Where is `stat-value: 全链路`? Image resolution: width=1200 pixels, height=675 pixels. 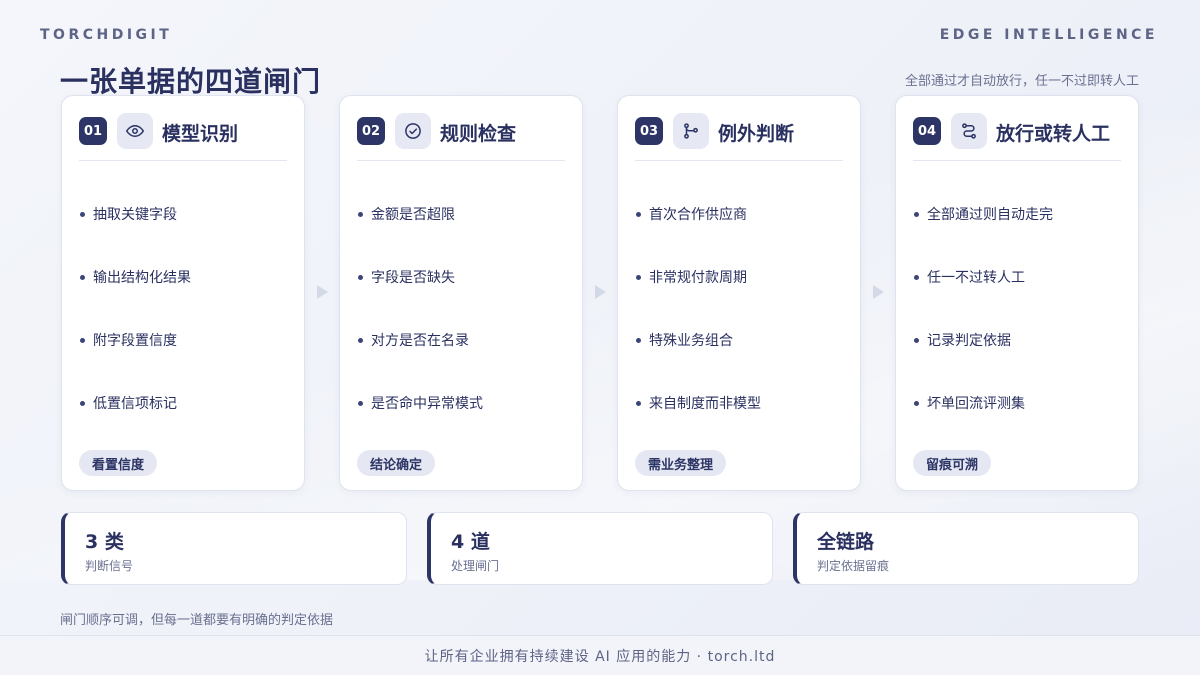 stat-value: 全链路 is located at coordinates (846, 542).